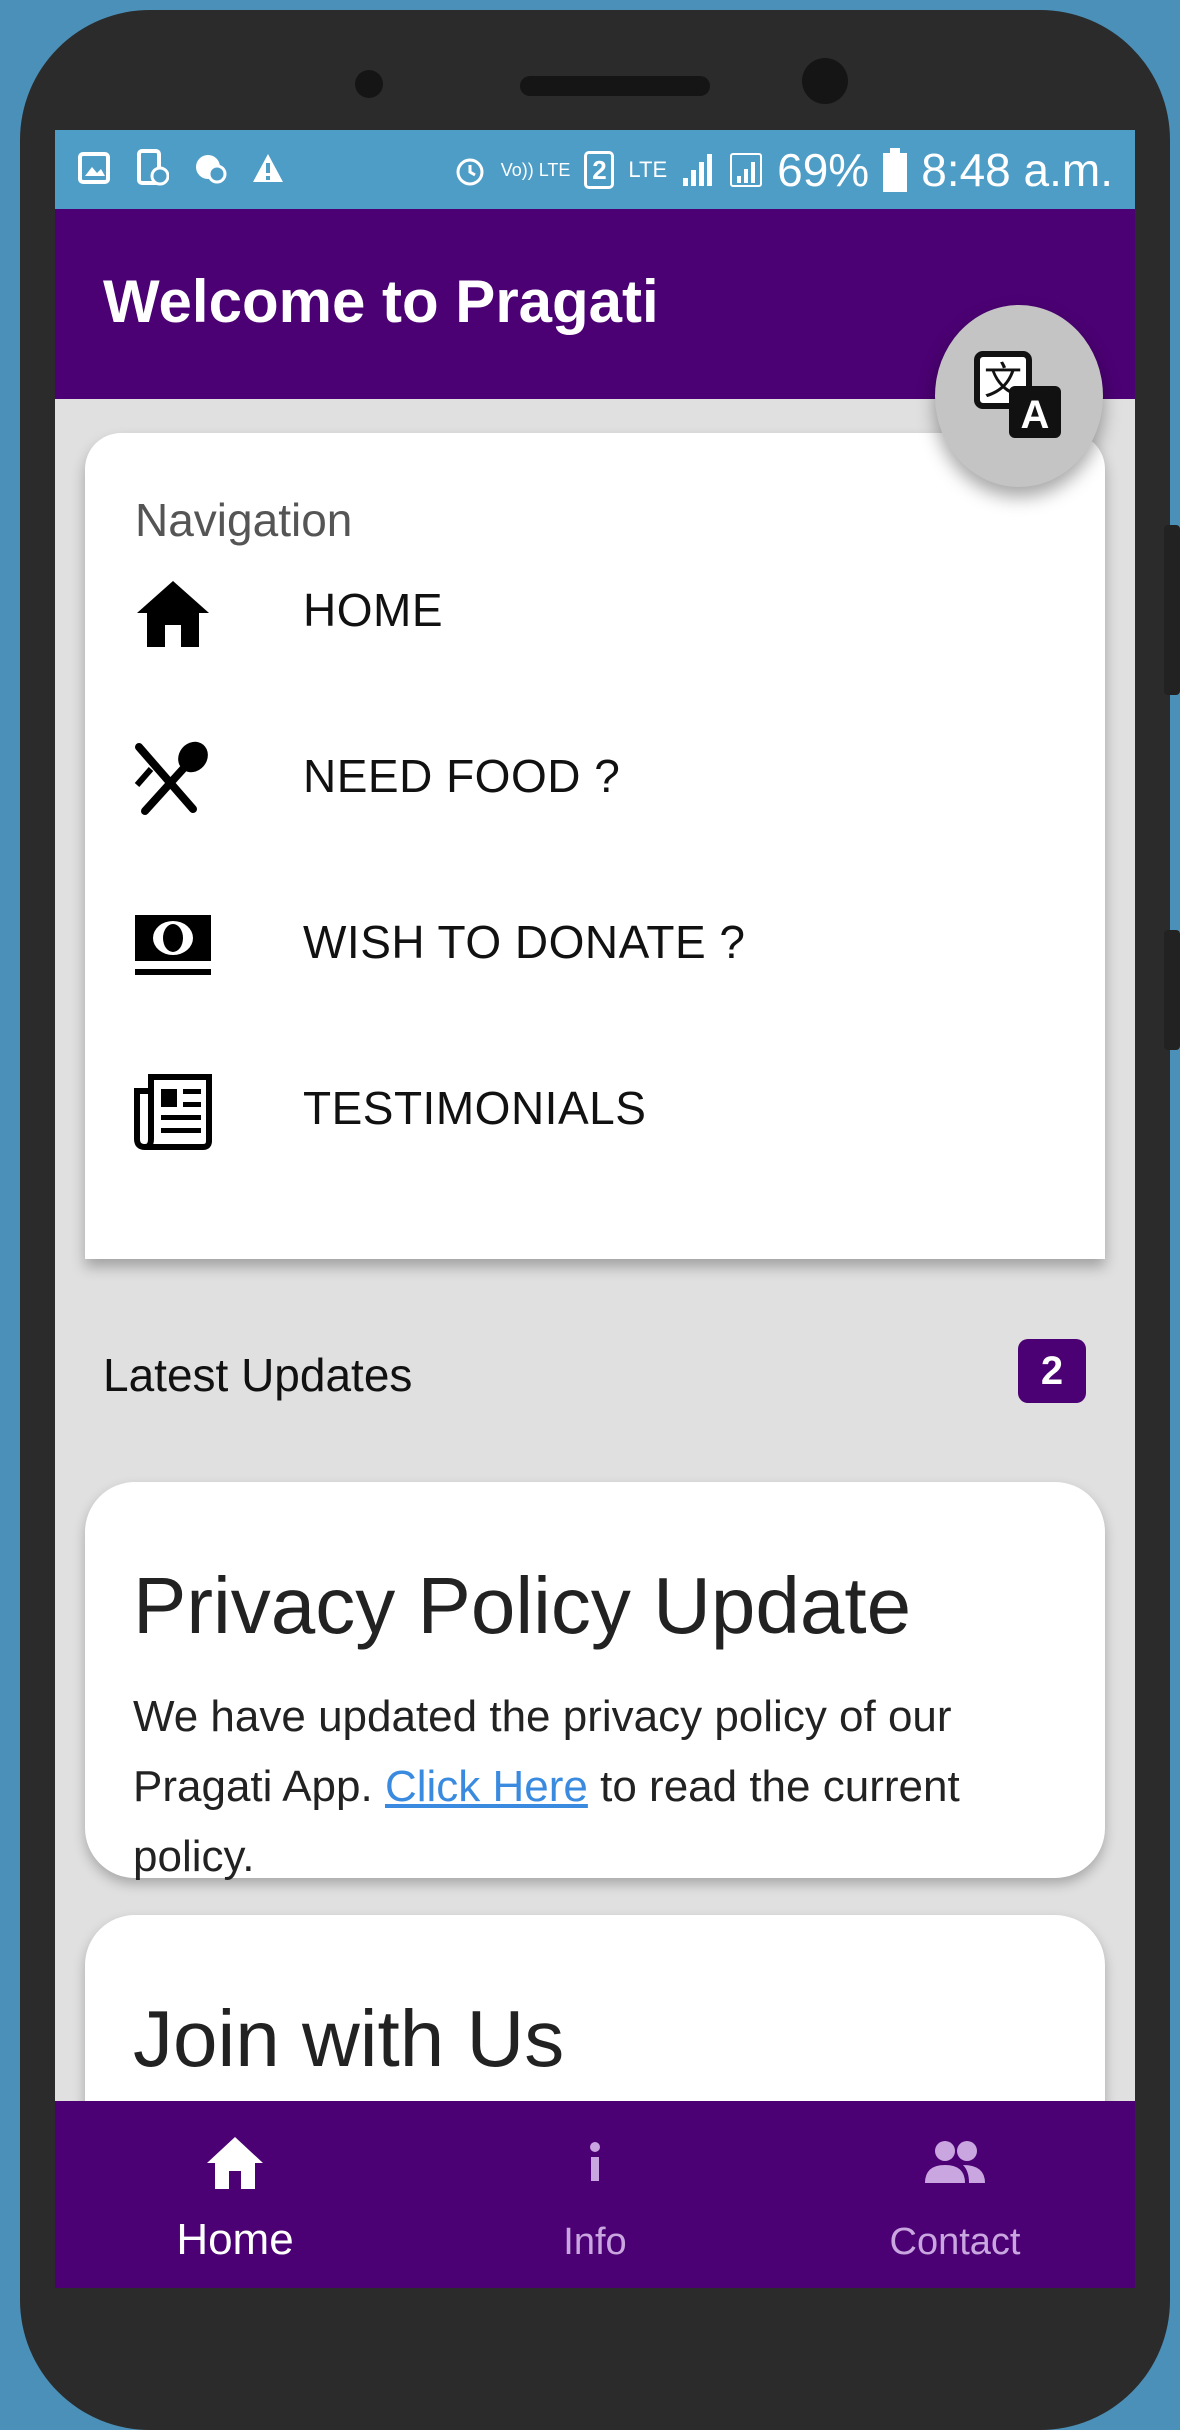 The image size is (1180, 2430). I want to click on warning-icon, so click(268, 168).